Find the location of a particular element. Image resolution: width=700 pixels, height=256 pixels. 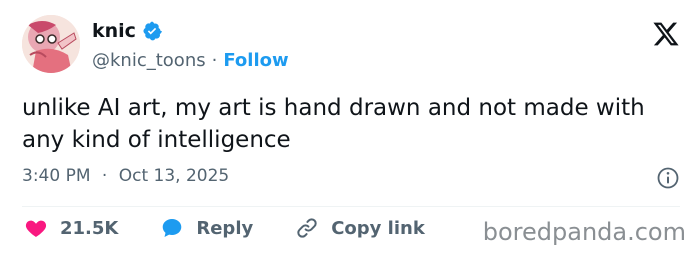

x-logo-icon is located at coordinates (666, 34).